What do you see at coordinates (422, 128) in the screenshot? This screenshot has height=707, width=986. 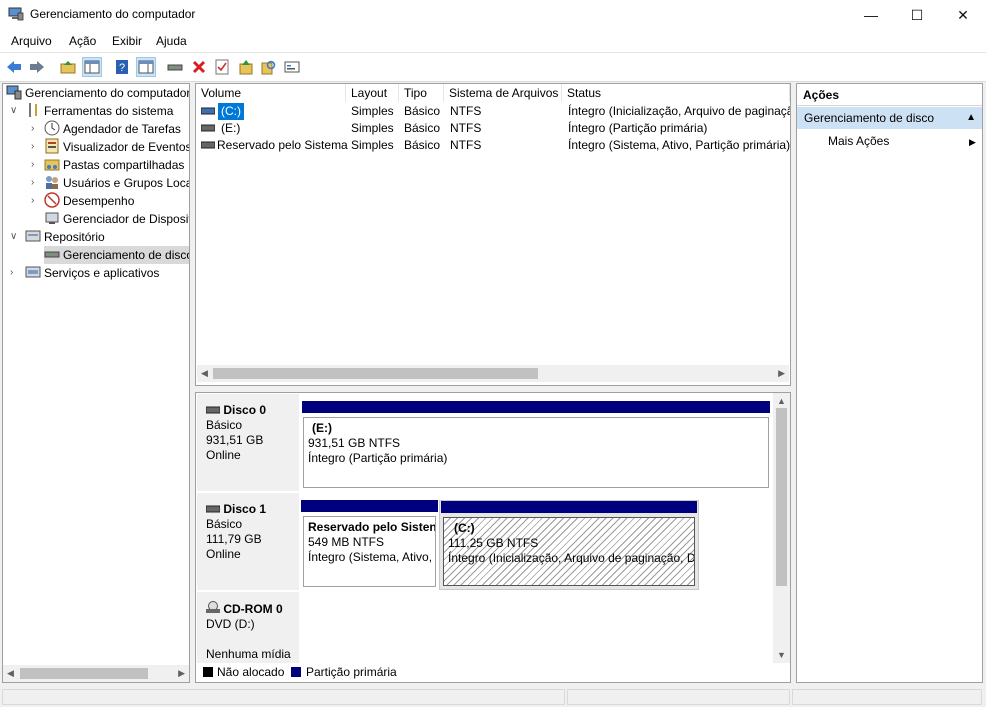 I see `cell-tipo: Básico` at bounding box center [422, 128].